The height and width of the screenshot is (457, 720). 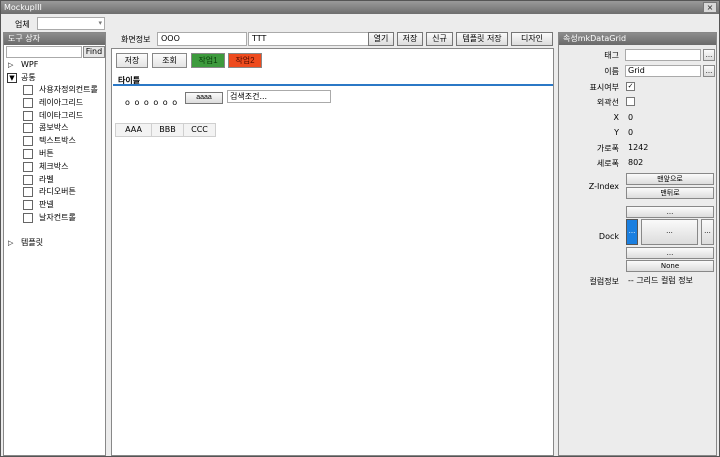 What do you see at coordinates (670, 281) in the screenshot?
I see `column-info-value: -- 그리드 컬럼 정보` at bounding box center [670, 281].